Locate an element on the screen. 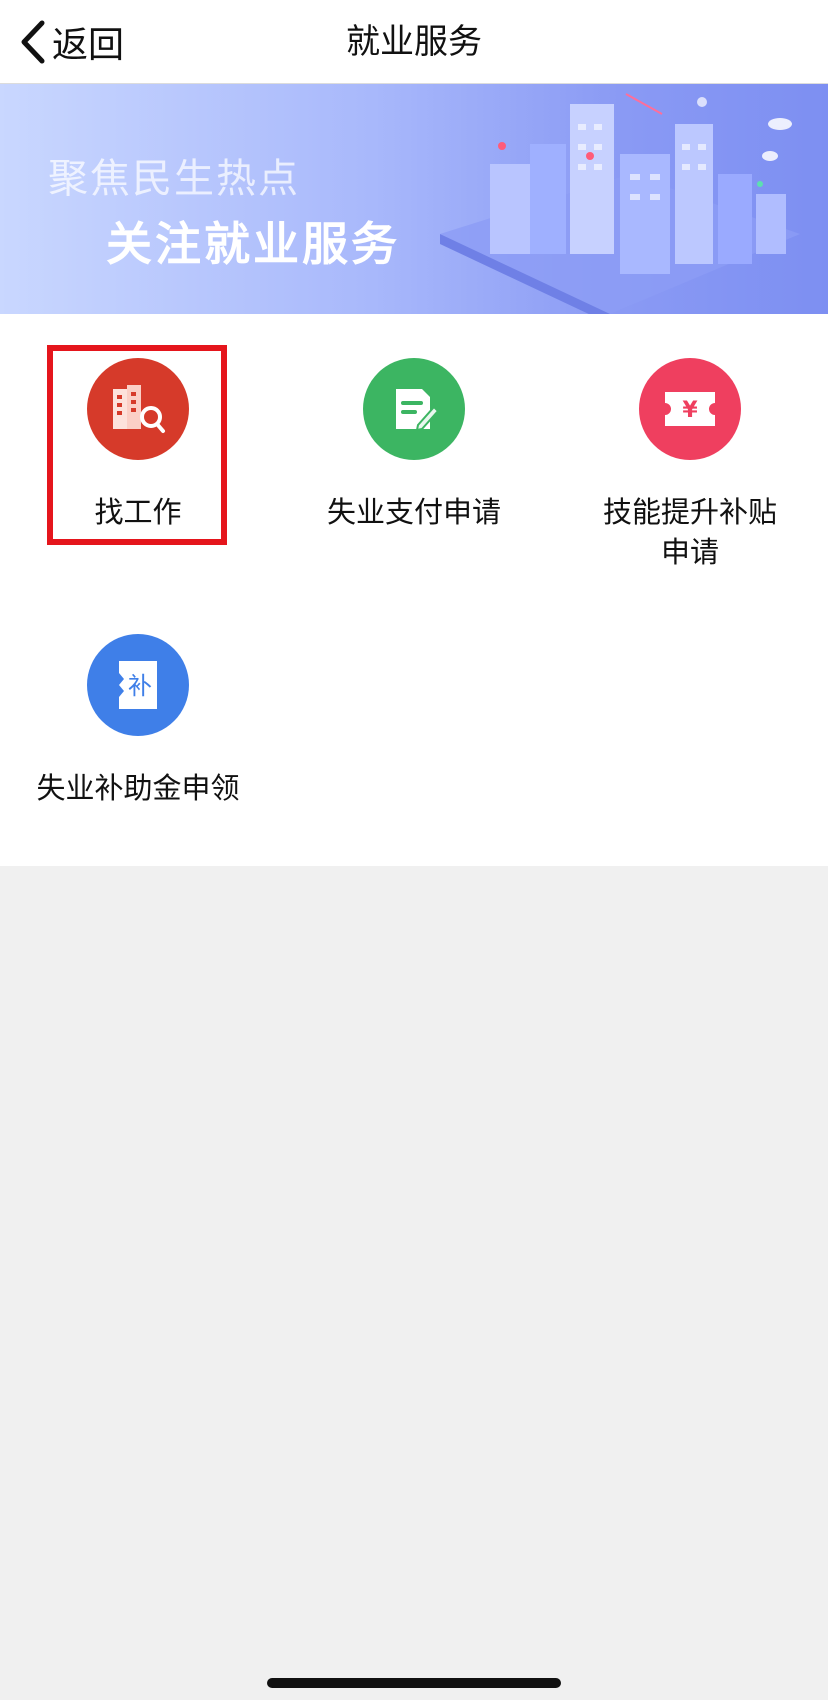 The height and width of the screenshot is (1700, 828). back-button: 返回 is located at coordinates (72, 42).